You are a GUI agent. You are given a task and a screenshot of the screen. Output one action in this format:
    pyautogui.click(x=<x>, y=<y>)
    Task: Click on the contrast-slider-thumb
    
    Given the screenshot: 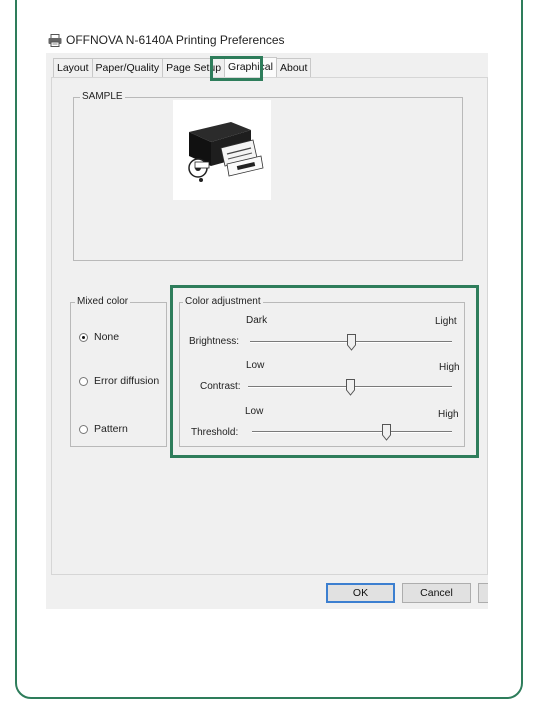 What is the action you would take?
    pyautogui.click(x=350, y=387)
    